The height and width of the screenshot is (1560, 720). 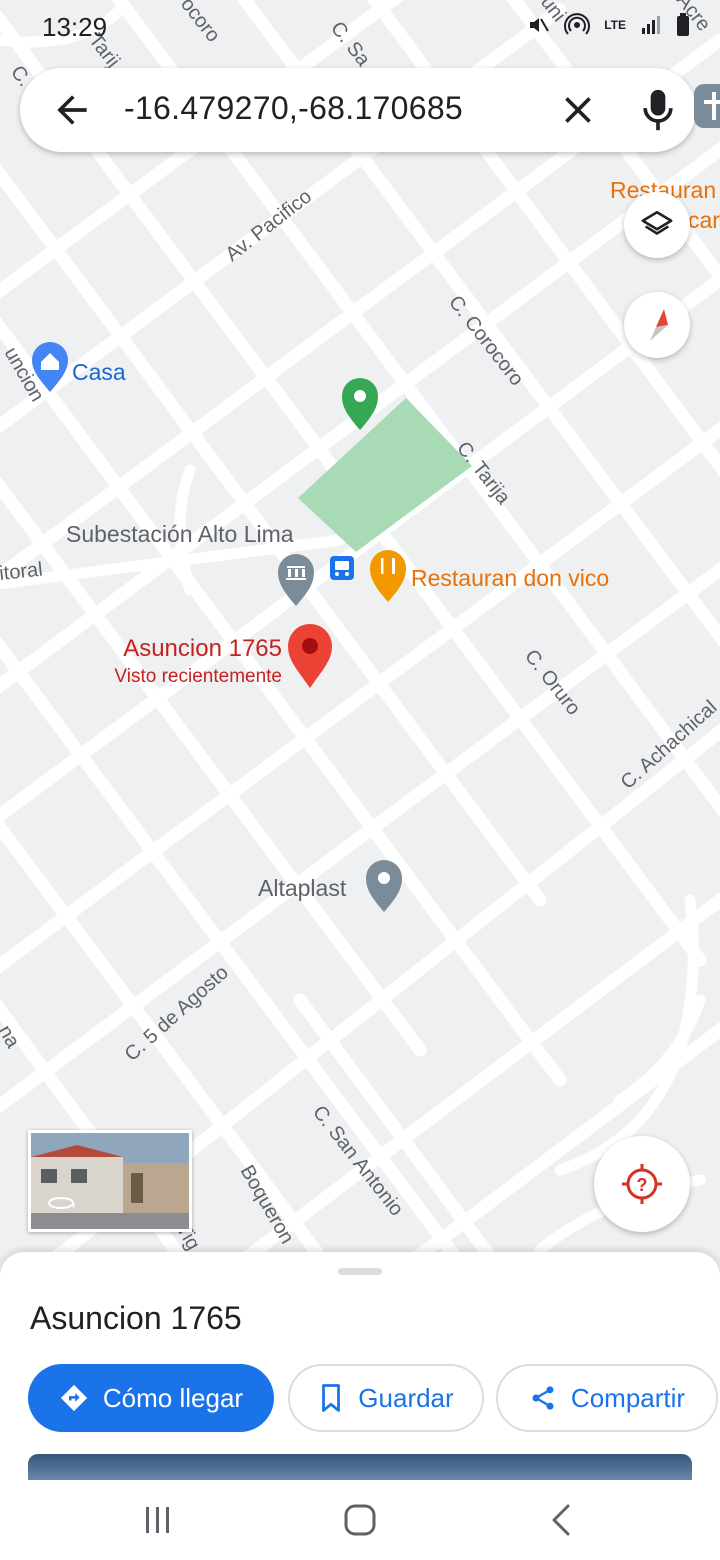 What do you see at coordinates (99, 372) in the screenshot?
I see `place-label-casa: Casa` at bounding box center [99, 372].